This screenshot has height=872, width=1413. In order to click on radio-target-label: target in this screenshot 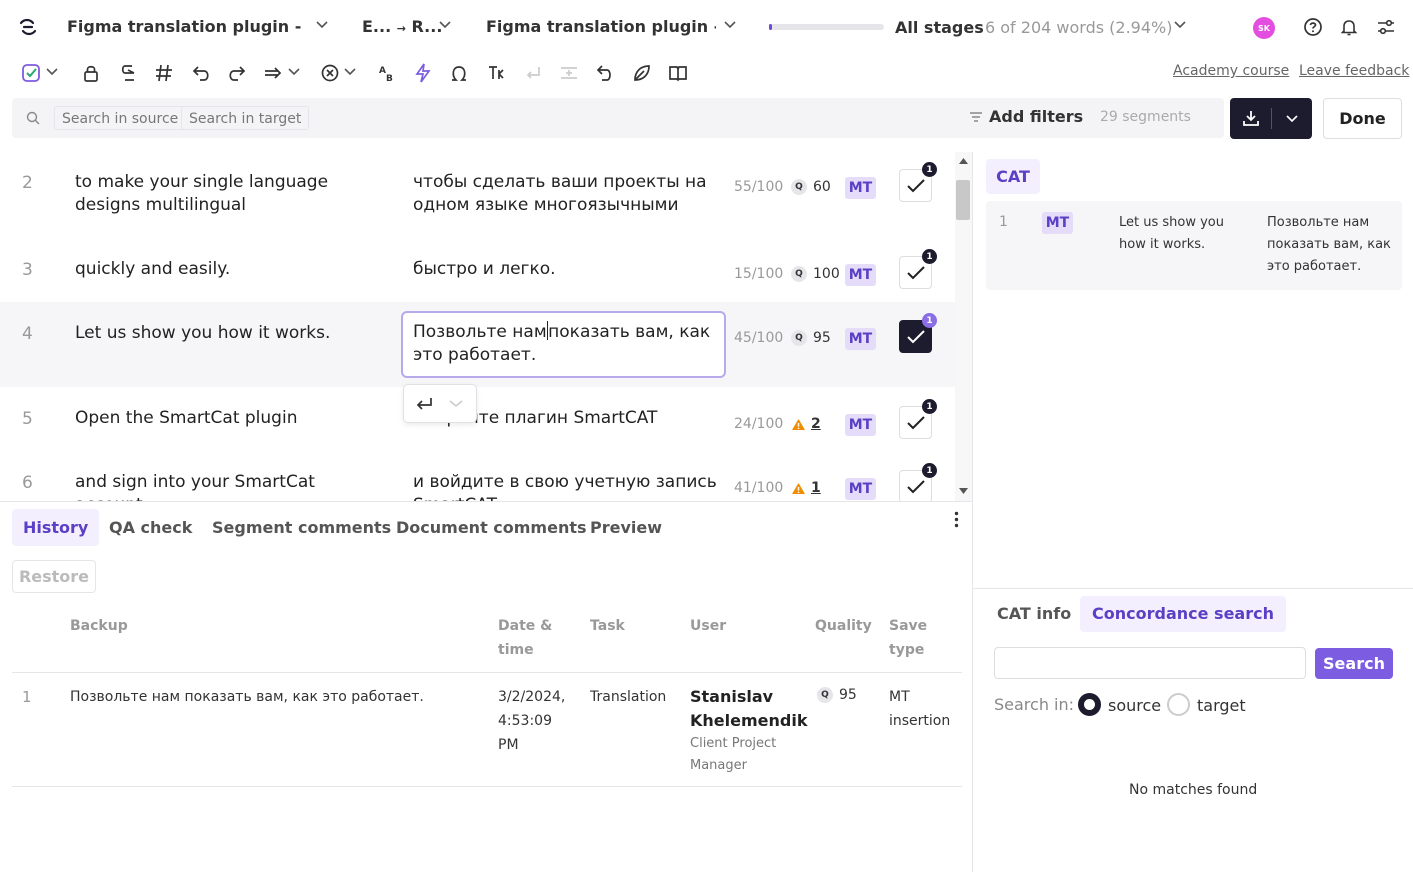, I will do `click(1221, 705)`.